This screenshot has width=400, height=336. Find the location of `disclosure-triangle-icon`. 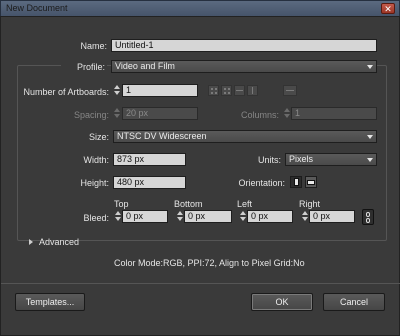

disclosure-triangle-icon is located at coordinates (31, 242).